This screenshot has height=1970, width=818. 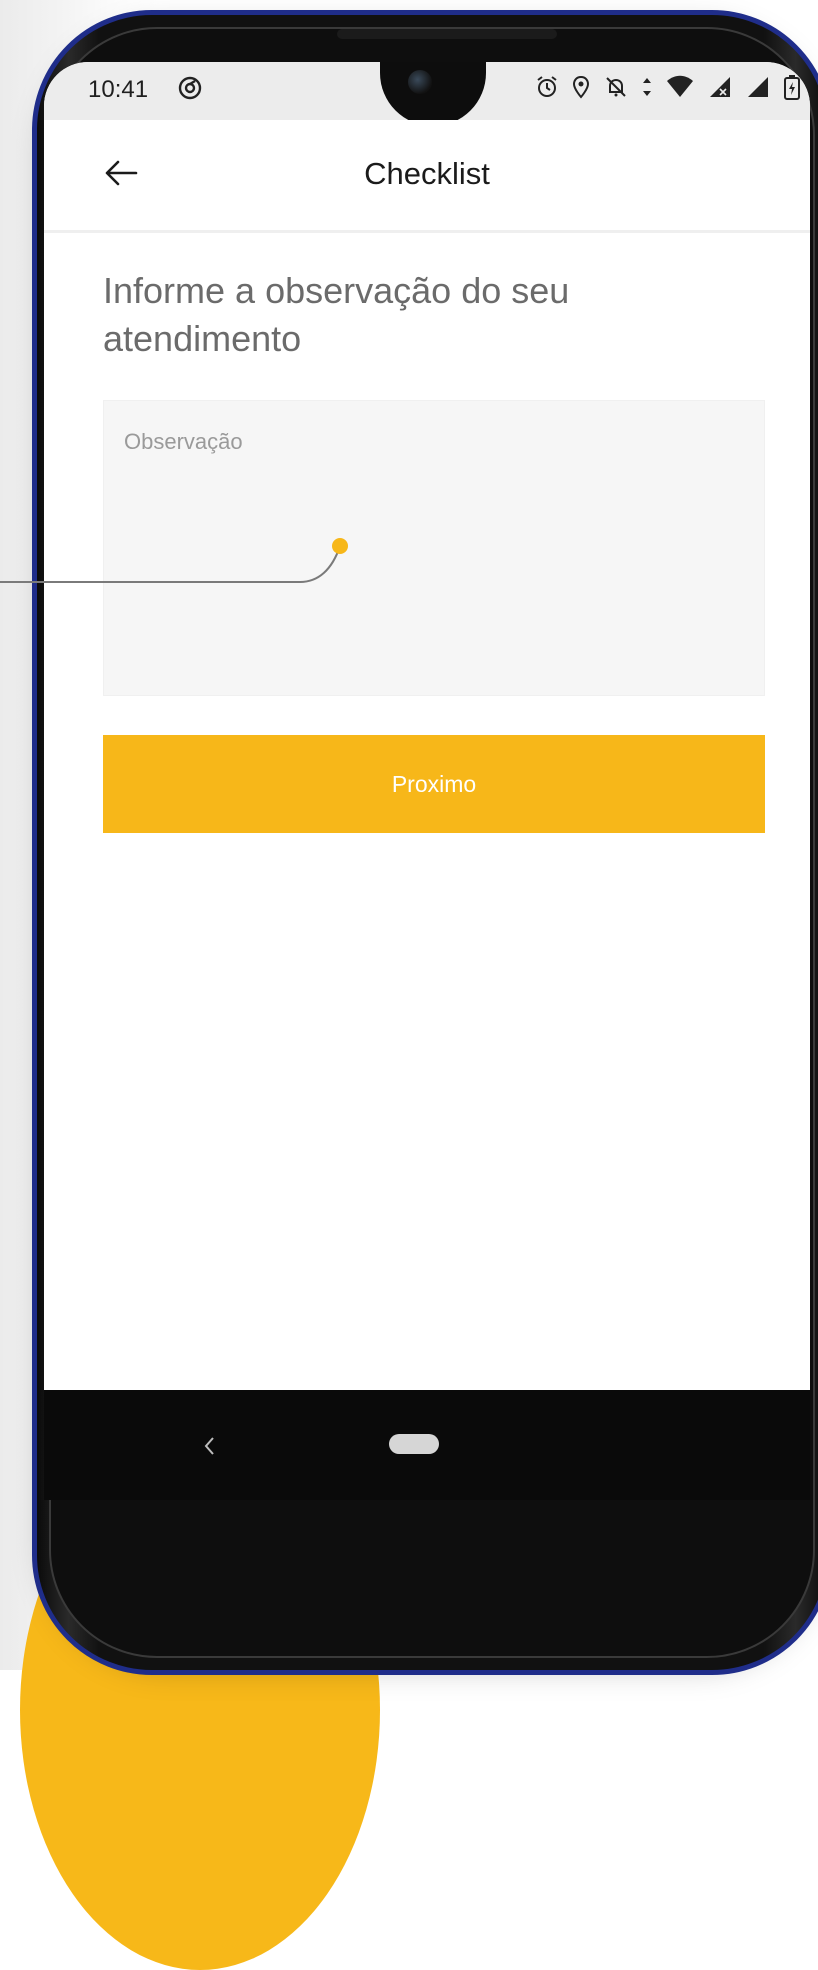 I want to click on battery-icon, so click(x=792, y=87).